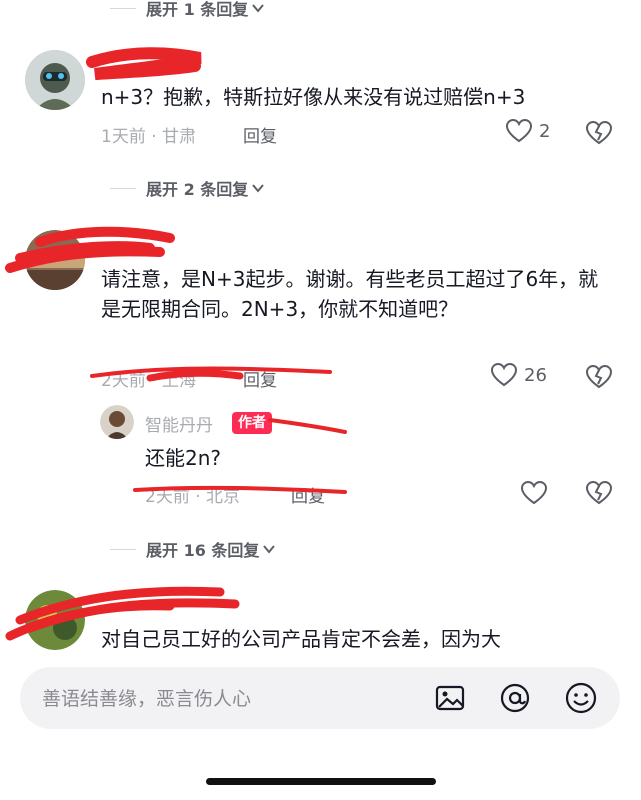 The image size is (641, 800). Describe the element at coordinates (301, 639) in the screenshot. I see `comment-text: 对自己员工好的公司产品肯定不会差，因为大` at that location.